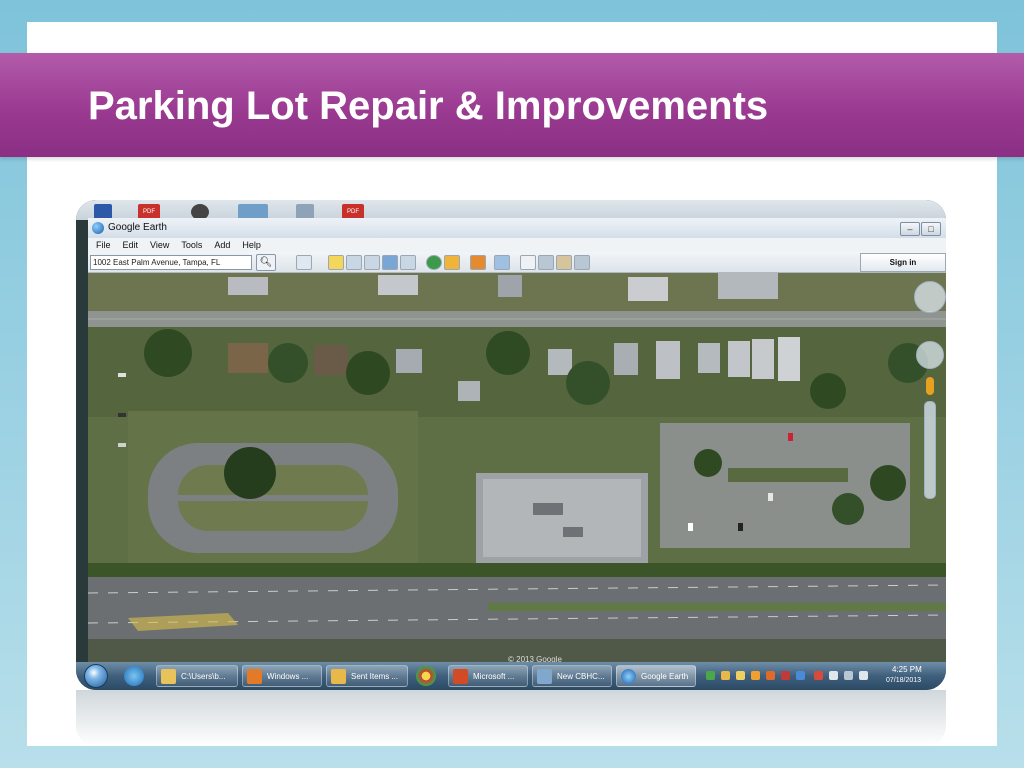 The width and height of the screenshot is (1024, 768). I want to click on view-in-maps-icon, so click(582, 262).